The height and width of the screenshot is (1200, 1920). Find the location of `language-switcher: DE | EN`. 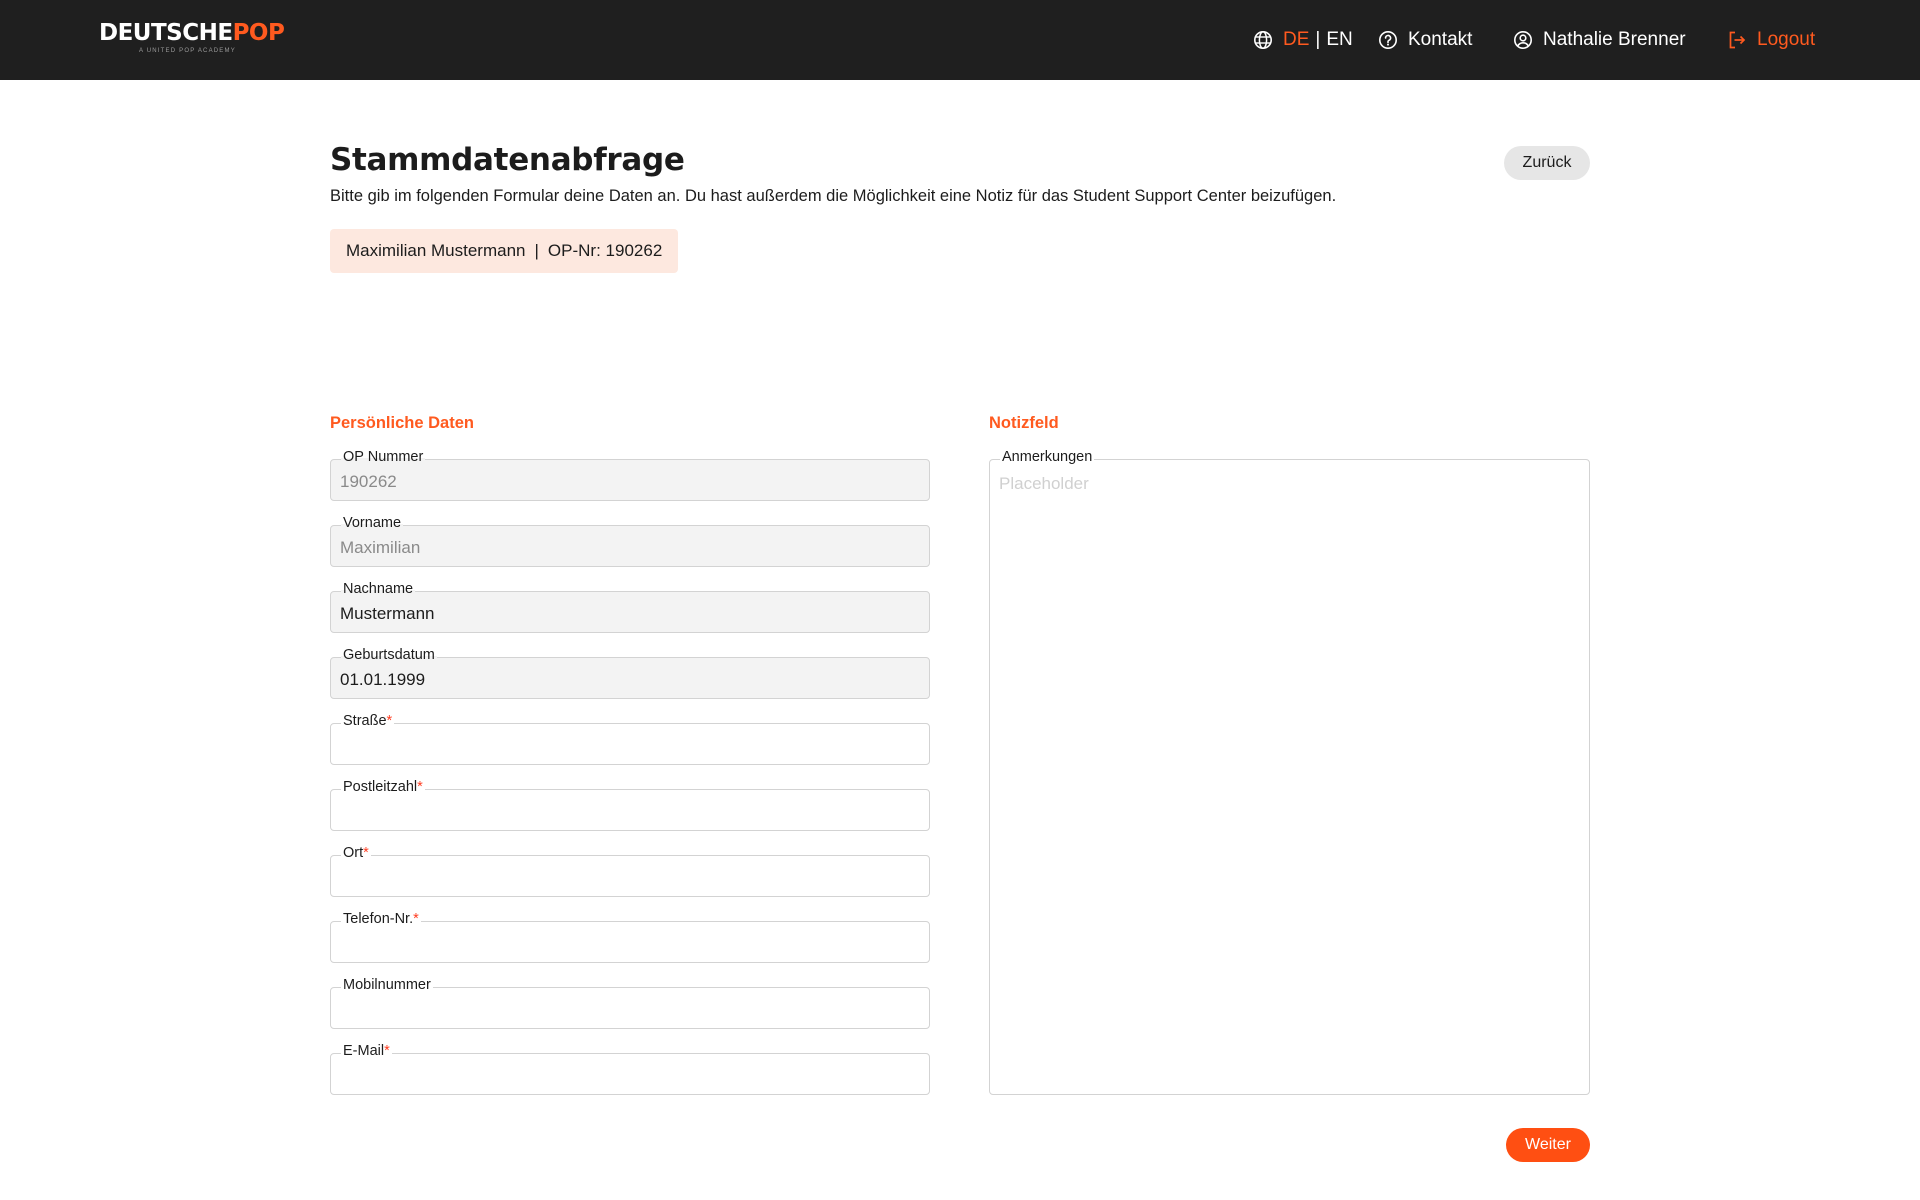

language-switcher: DE | EN is located at coordinates (1303, 40).